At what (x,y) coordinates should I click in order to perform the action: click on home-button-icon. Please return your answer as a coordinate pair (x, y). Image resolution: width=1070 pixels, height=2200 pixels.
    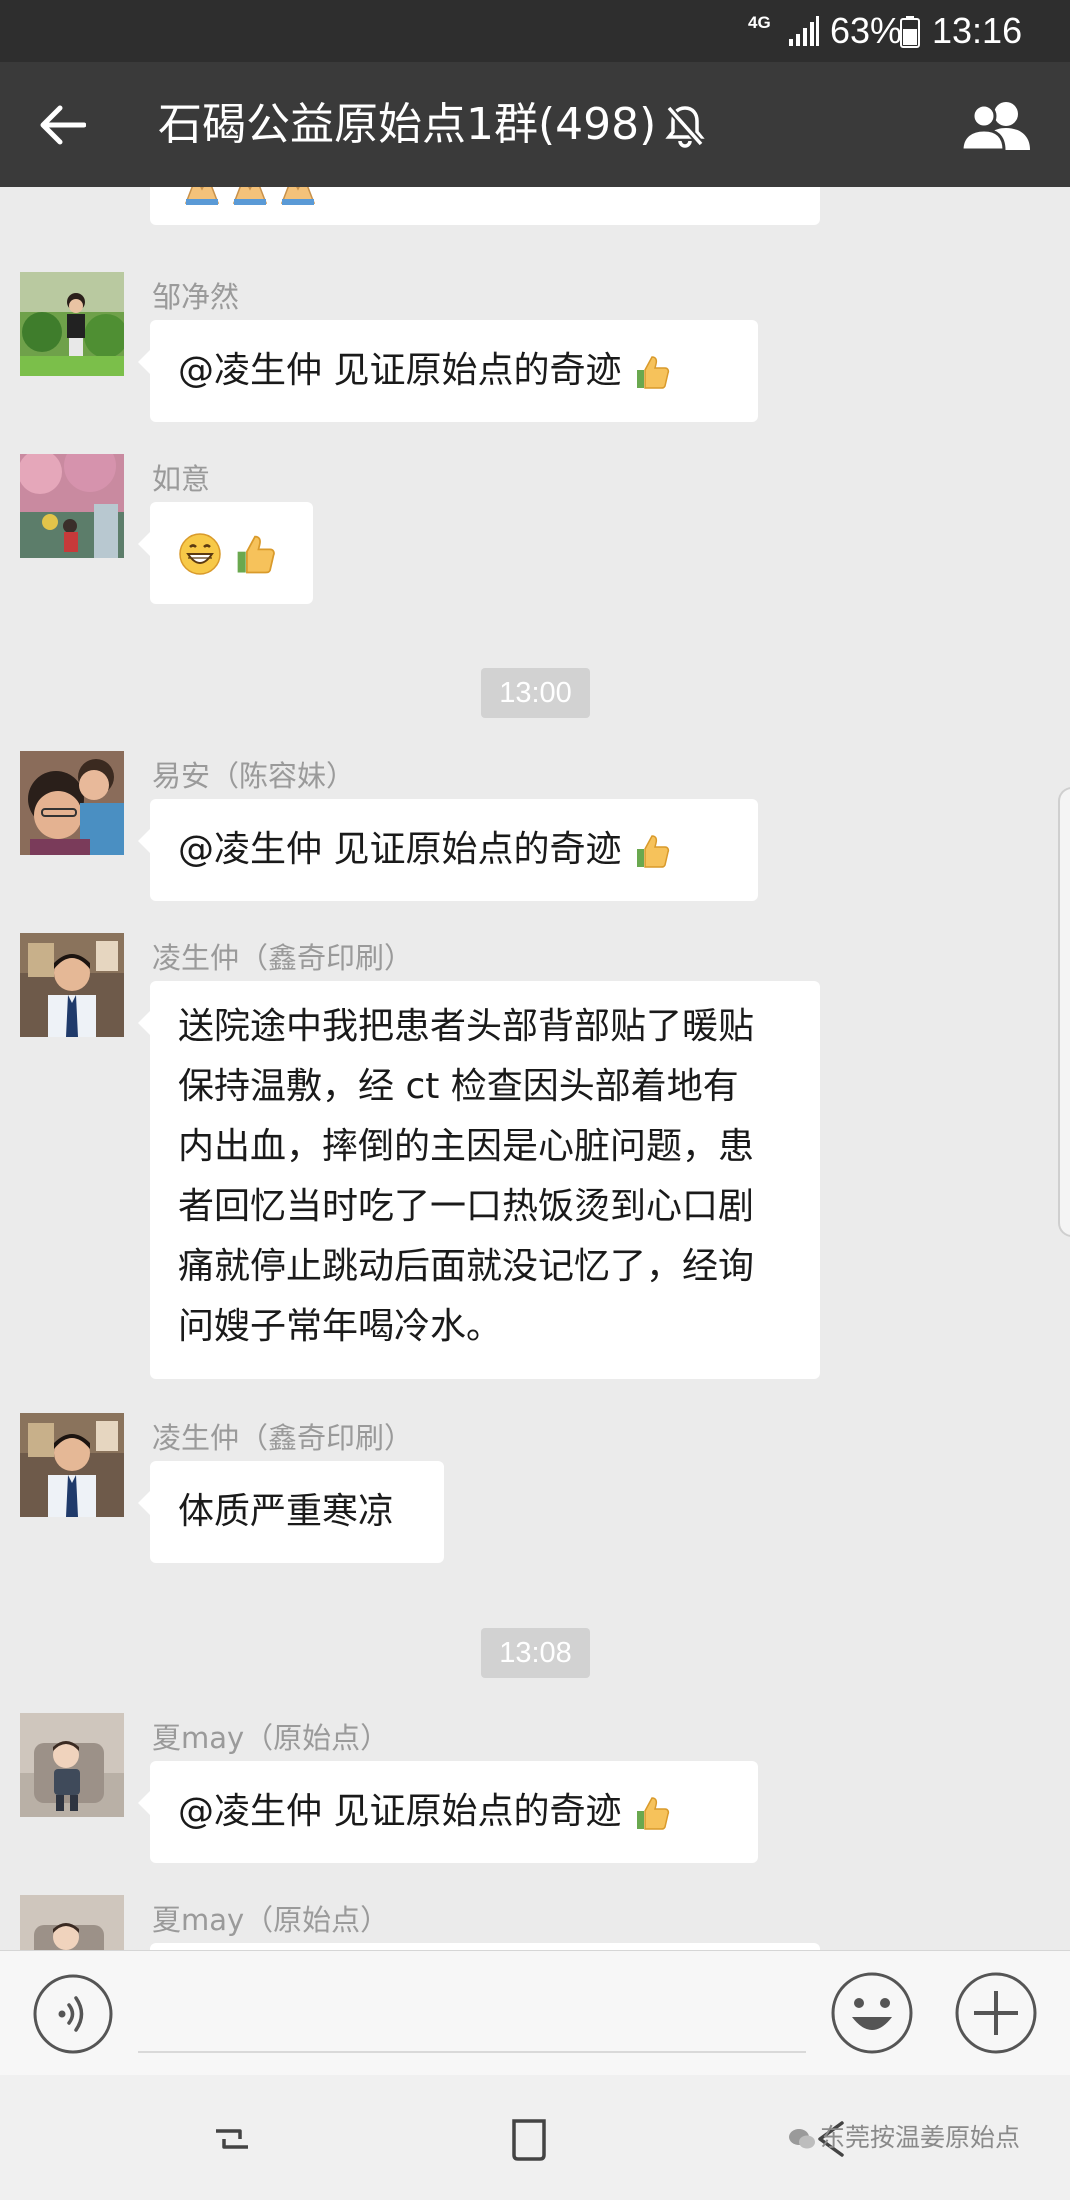
    Looking at the image, I should click on (531, 2139).